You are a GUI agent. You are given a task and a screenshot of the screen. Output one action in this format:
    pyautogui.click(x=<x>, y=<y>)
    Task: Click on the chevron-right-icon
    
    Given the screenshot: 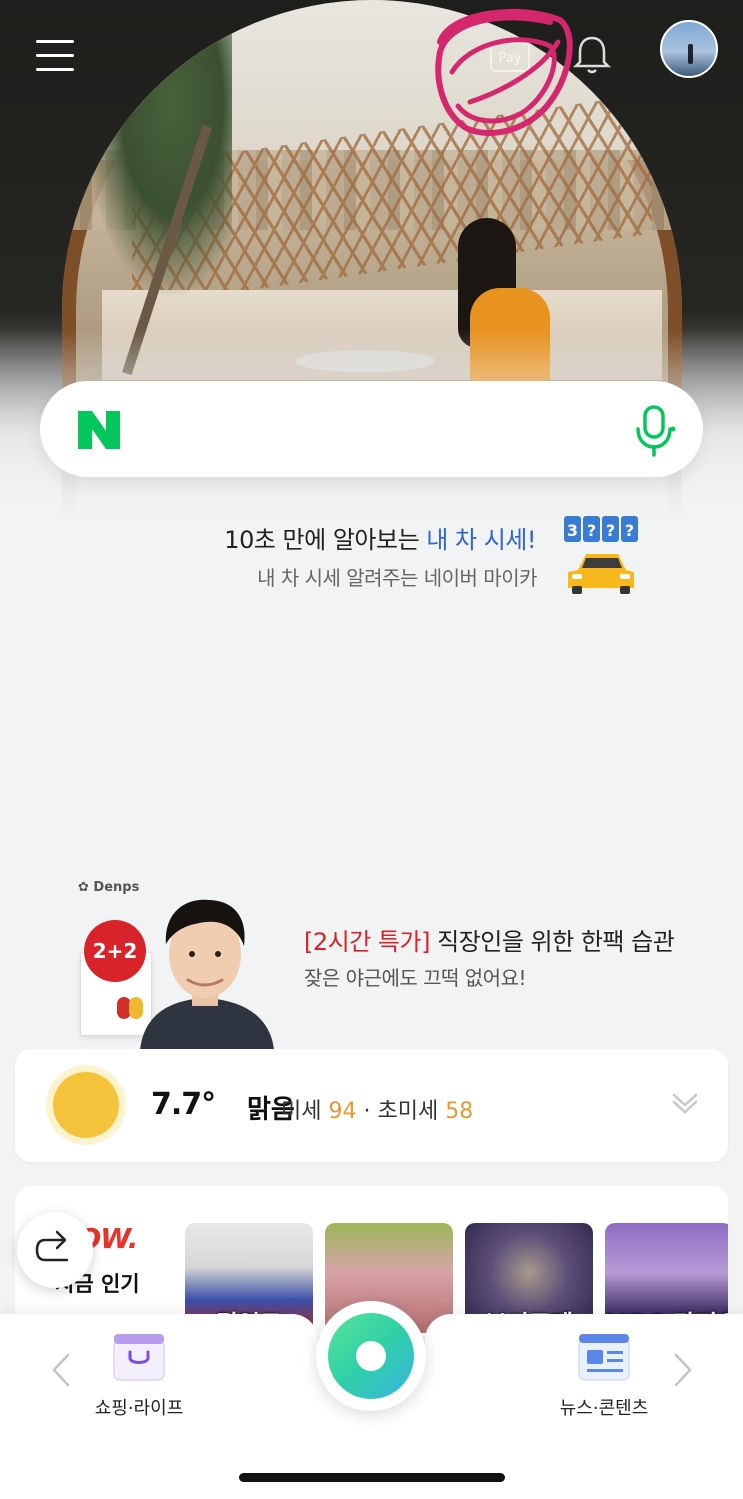 What is the action you would take?
    pyautogui.click(x=683, y=1370)
    